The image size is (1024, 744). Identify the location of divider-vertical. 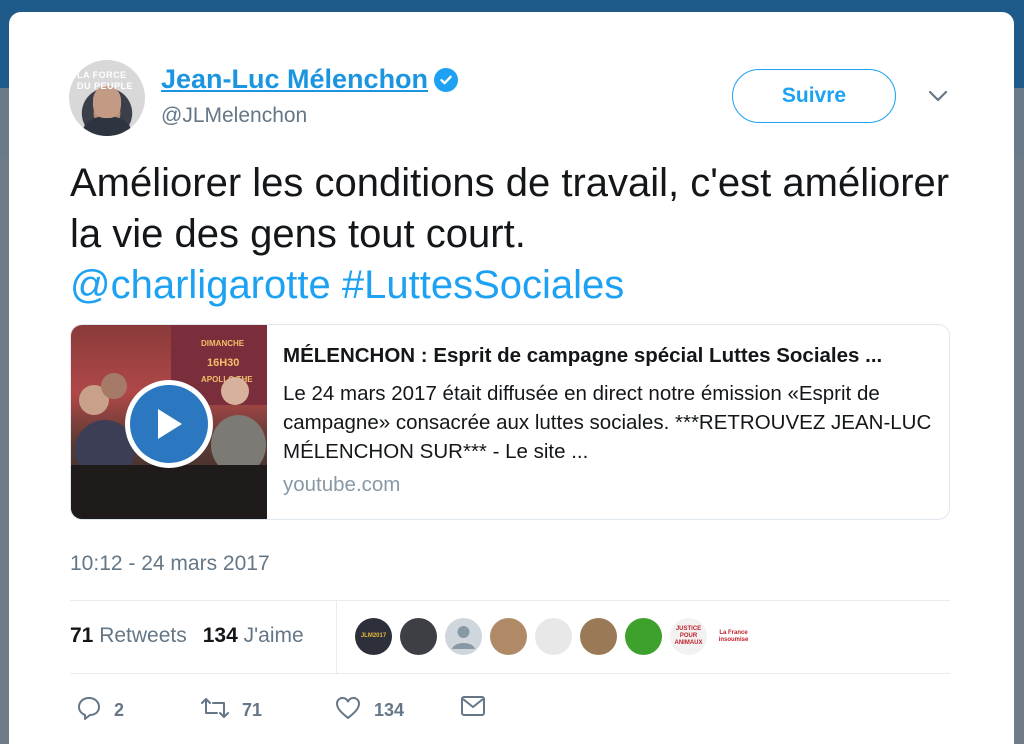
(336, 637).